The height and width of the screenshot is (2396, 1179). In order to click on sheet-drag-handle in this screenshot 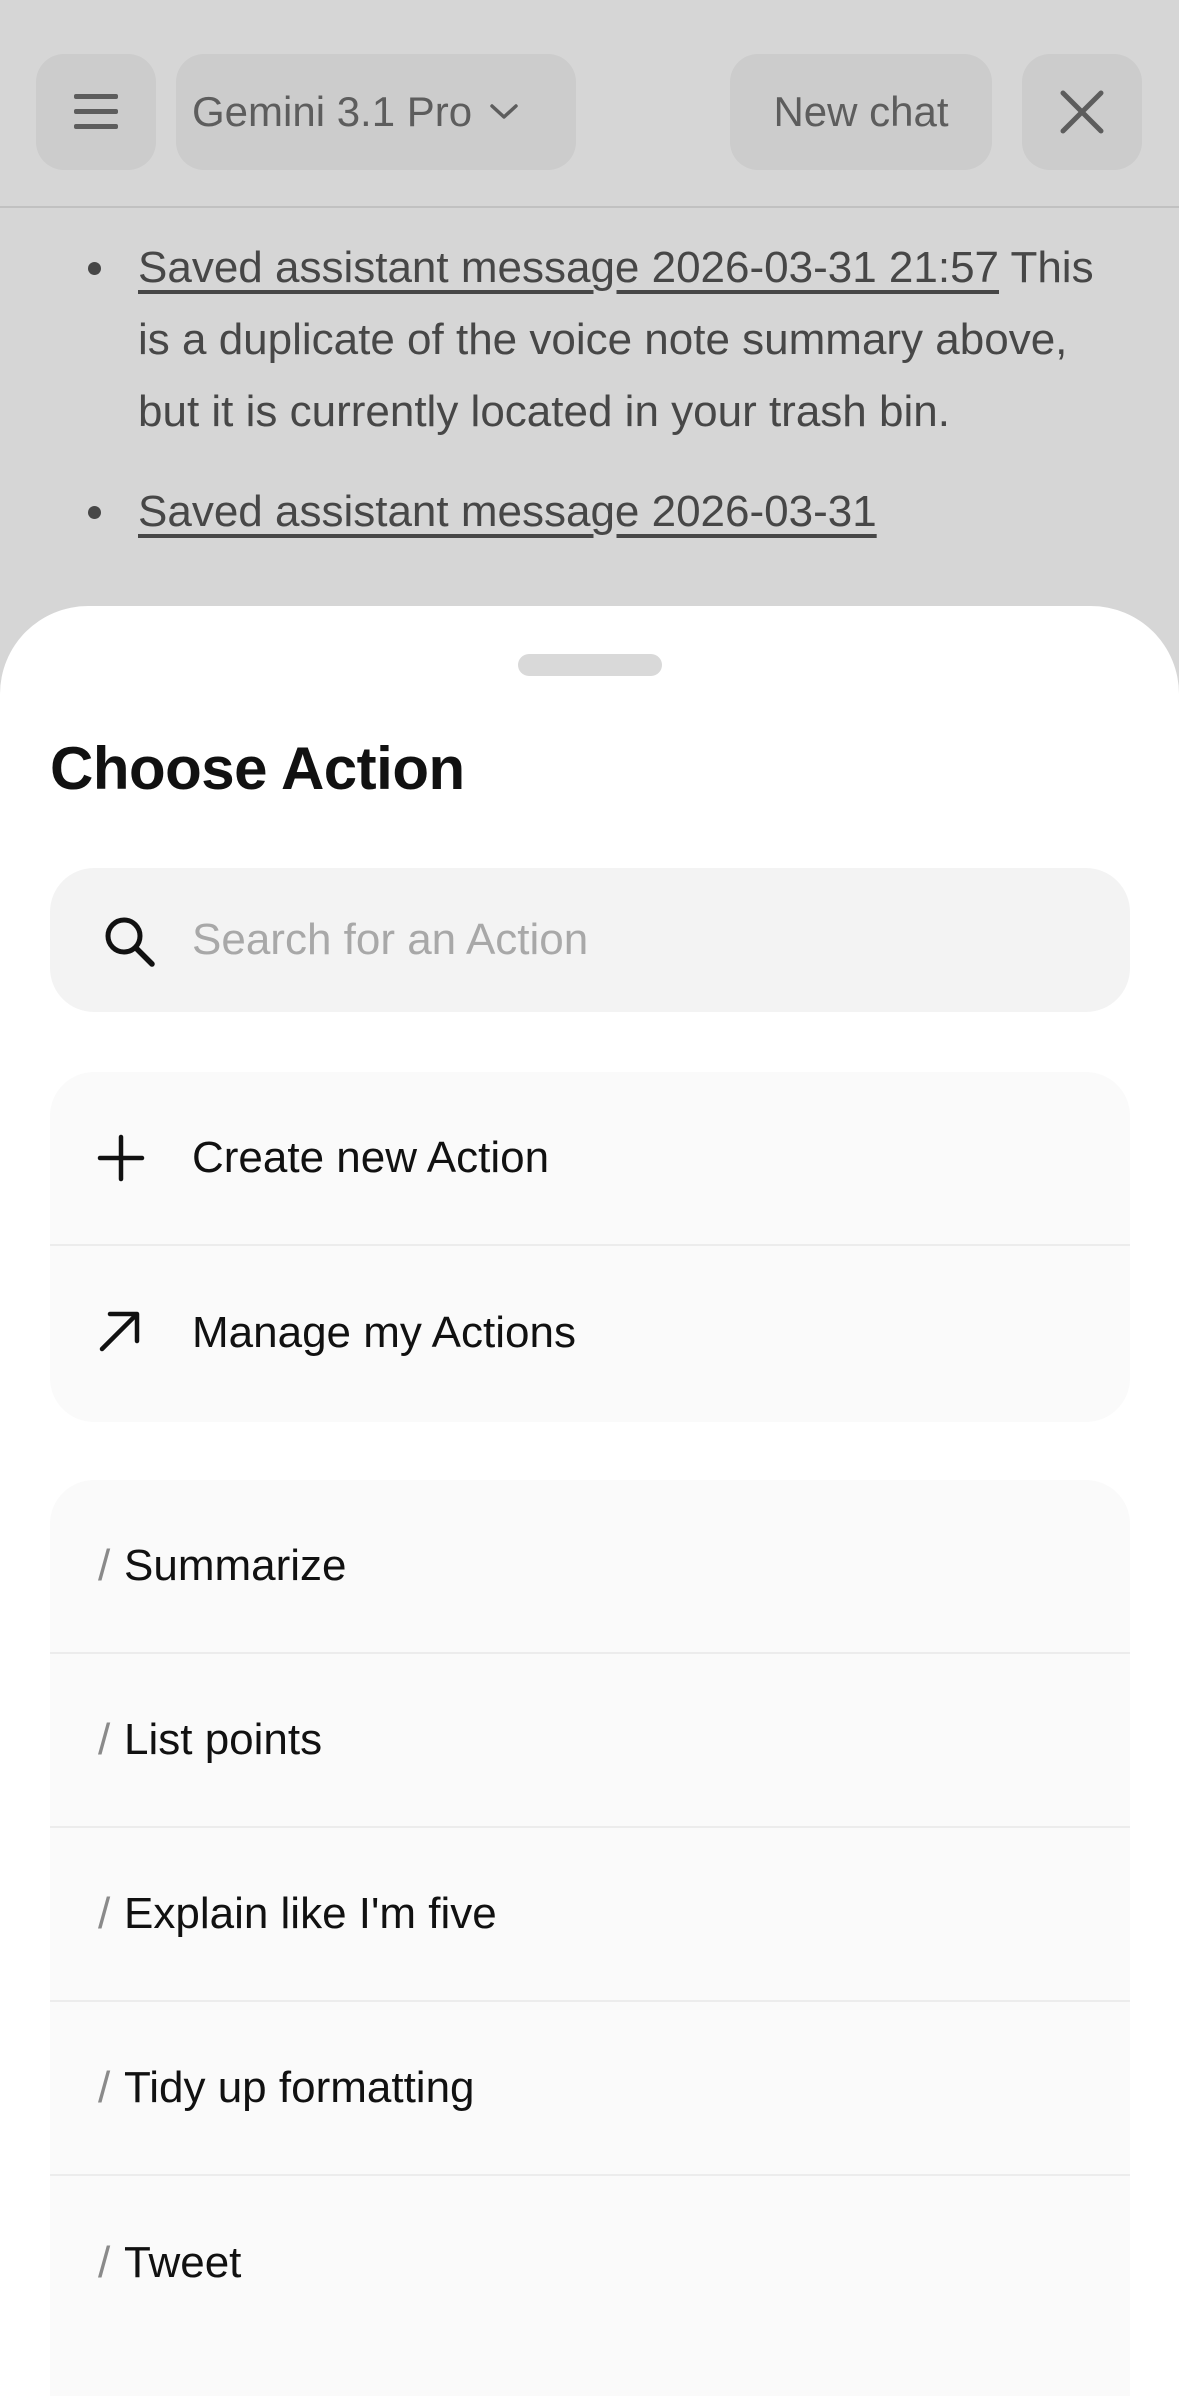, I will do `click(590, 665)`.